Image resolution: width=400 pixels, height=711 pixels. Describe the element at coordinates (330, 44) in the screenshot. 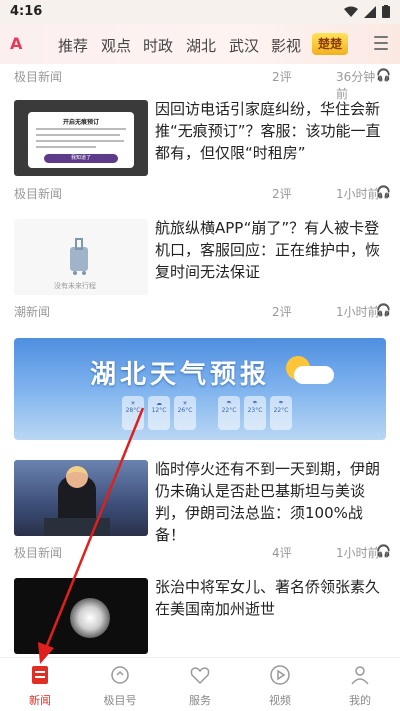

I see `channel-badge: 楚楚` at that location.